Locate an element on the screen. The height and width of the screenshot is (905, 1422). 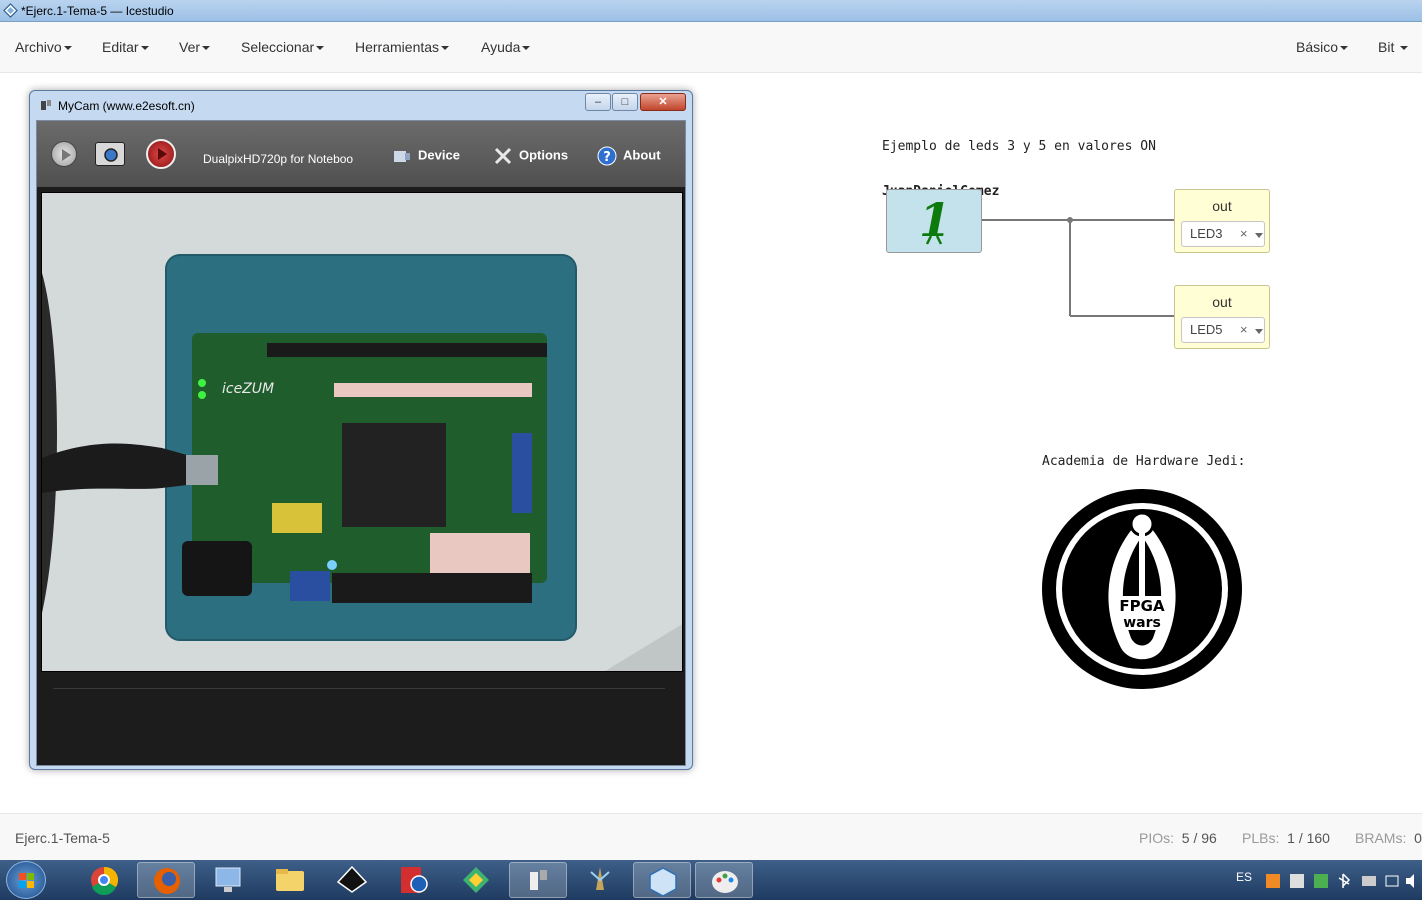
gitkraken-icon is located at coordinates (476, 880).